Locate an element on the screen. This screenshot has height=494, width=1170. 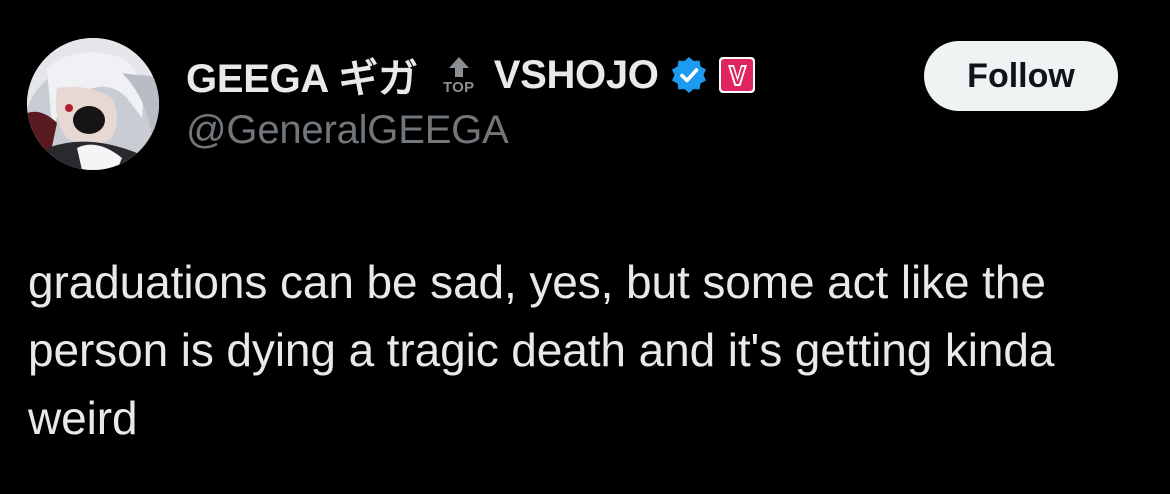
avatar-image is located at coordinates (93, 104).